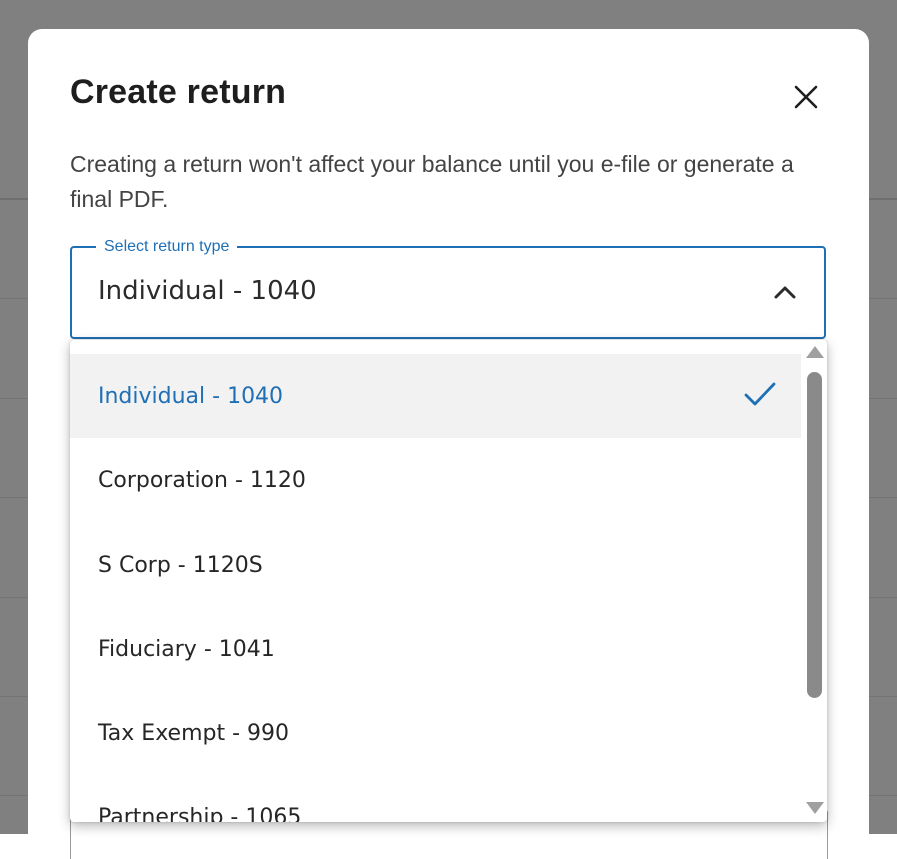 Image resolution: width=897 pixels, height=859 pixels. I want to click on option-label: S Corp - 1120S, so click(180, 565).